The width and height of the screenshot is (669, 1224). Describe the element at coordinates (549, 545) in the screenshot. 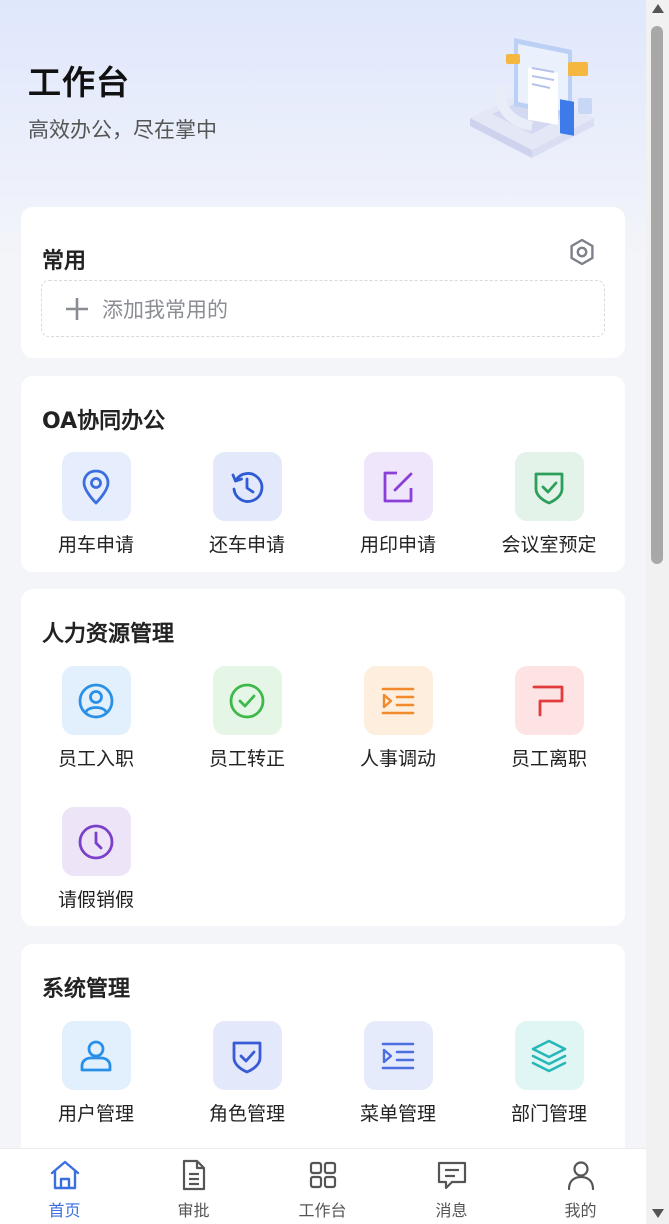

I see `app-label: 会议室预定` at that location.